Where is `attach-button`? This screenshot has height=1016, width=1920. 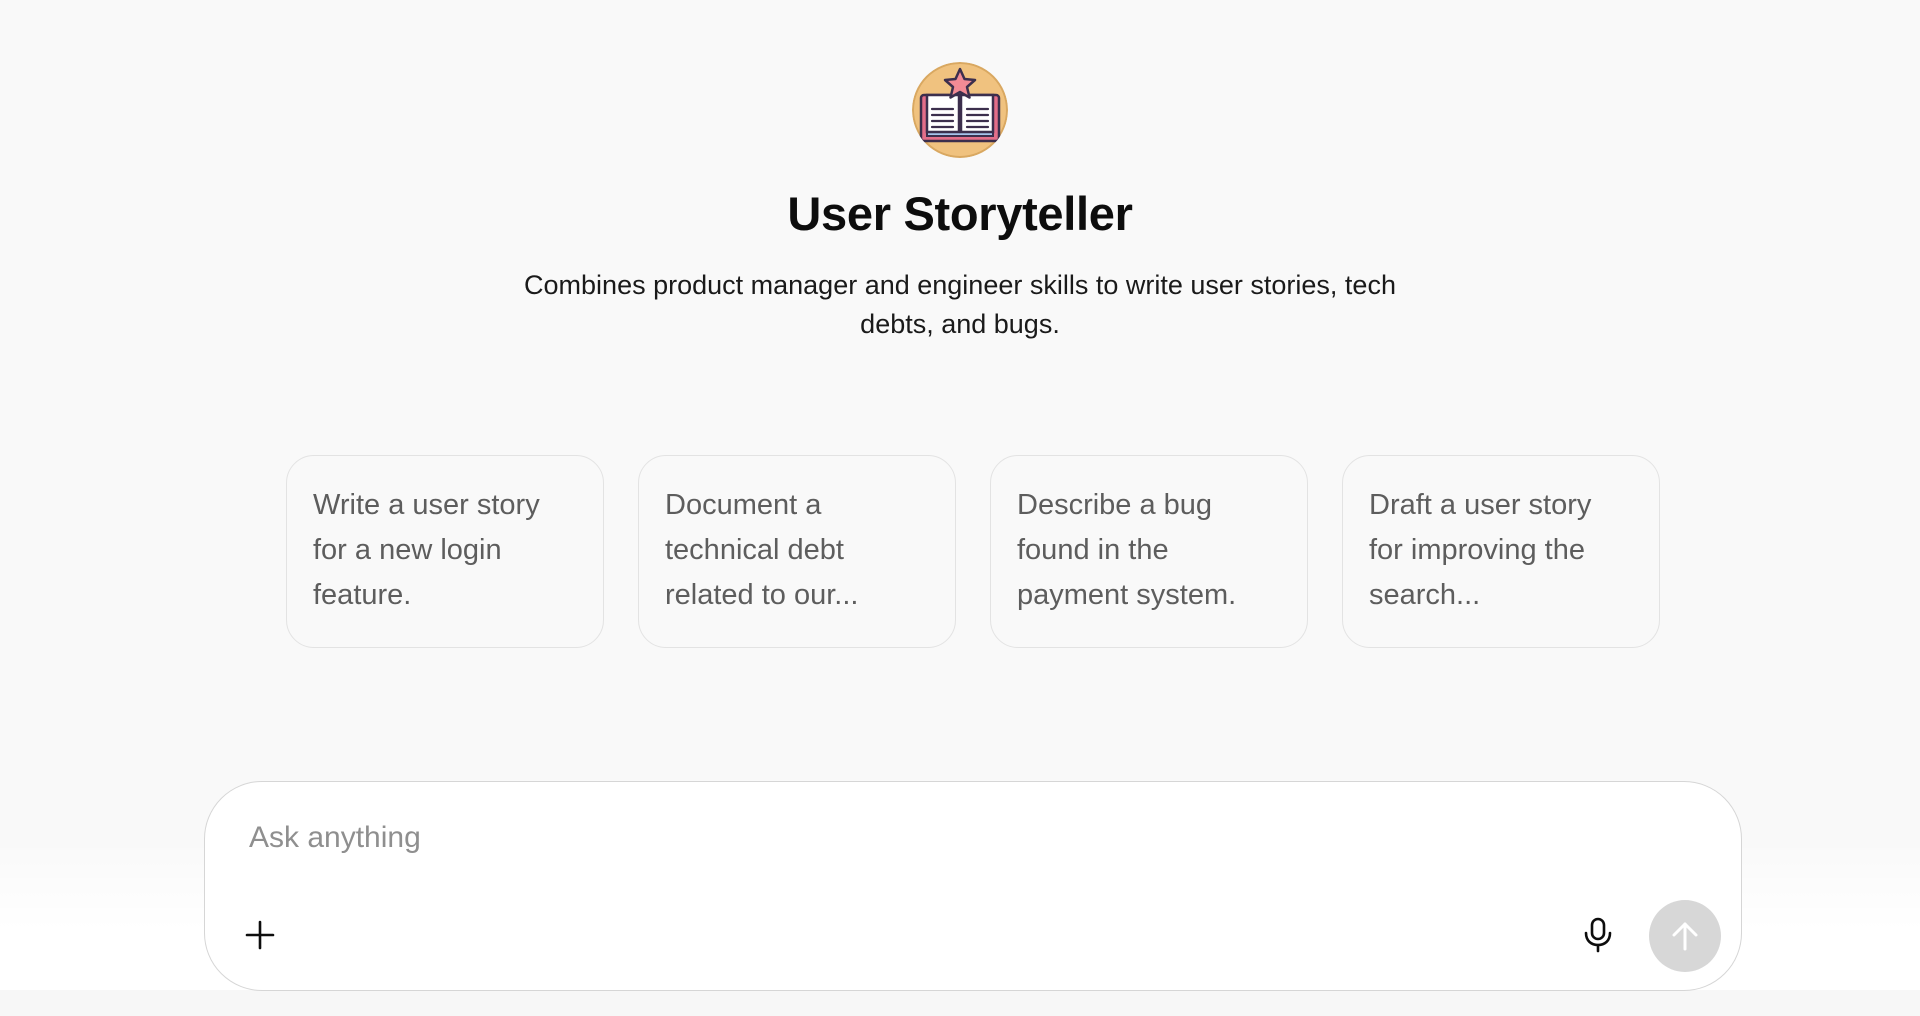
attach-button is located at coordinates (260, 935).